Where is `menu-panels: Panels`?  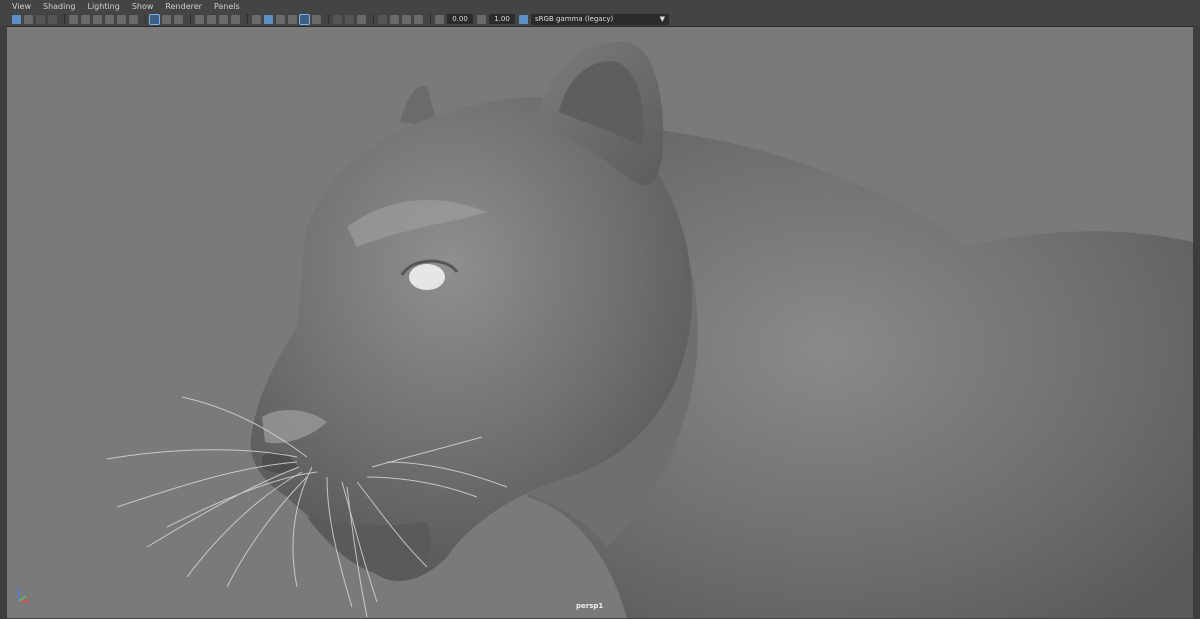
menu-panels: Panels is located at coordinates (227, 6).